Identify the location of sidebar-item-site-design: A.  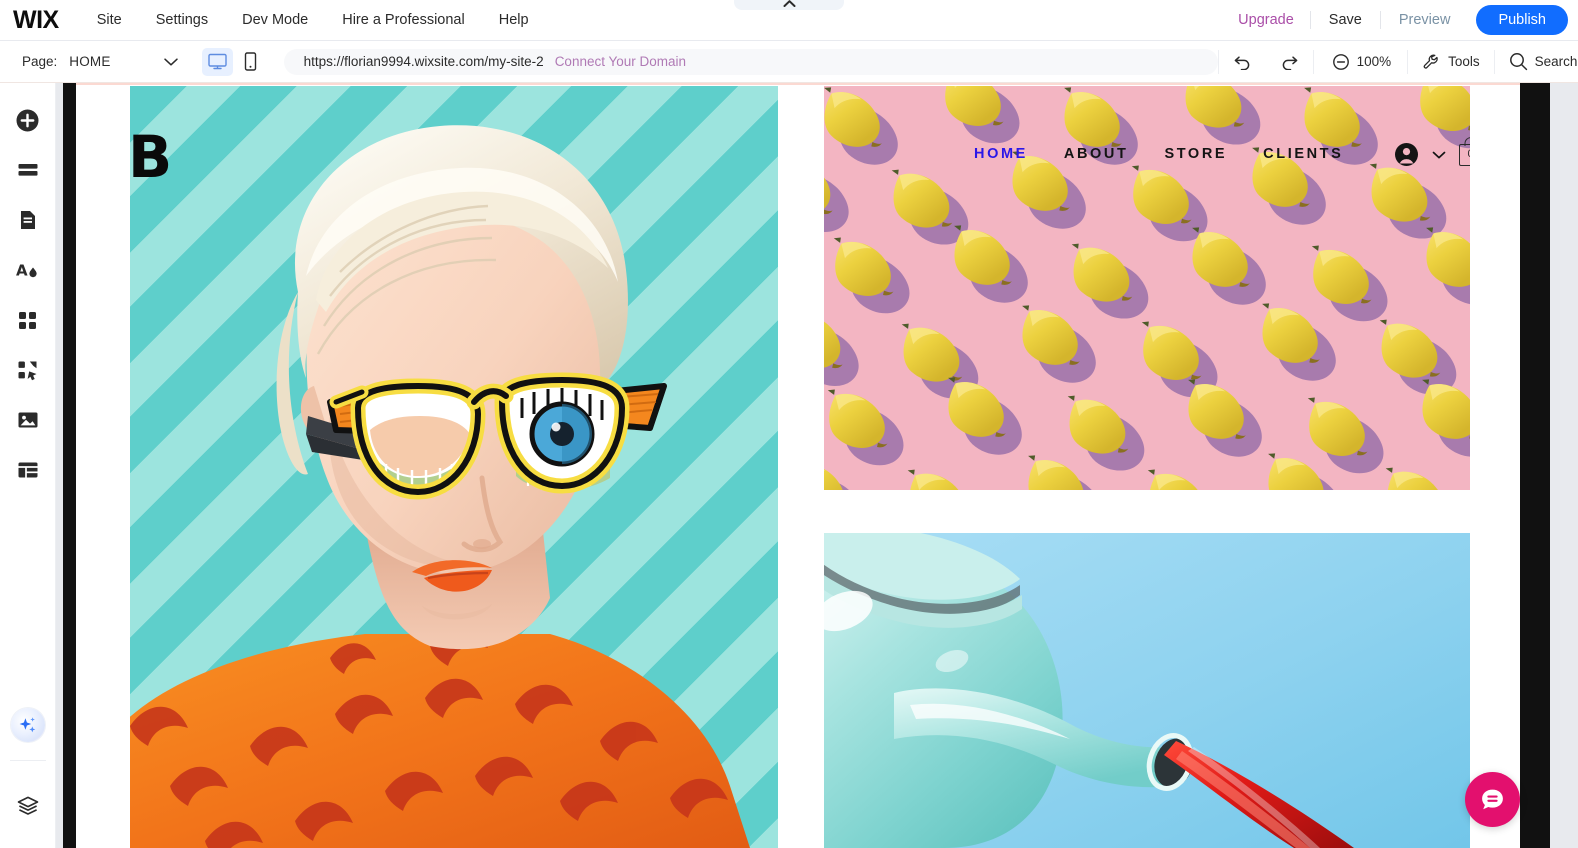
(28, 270).